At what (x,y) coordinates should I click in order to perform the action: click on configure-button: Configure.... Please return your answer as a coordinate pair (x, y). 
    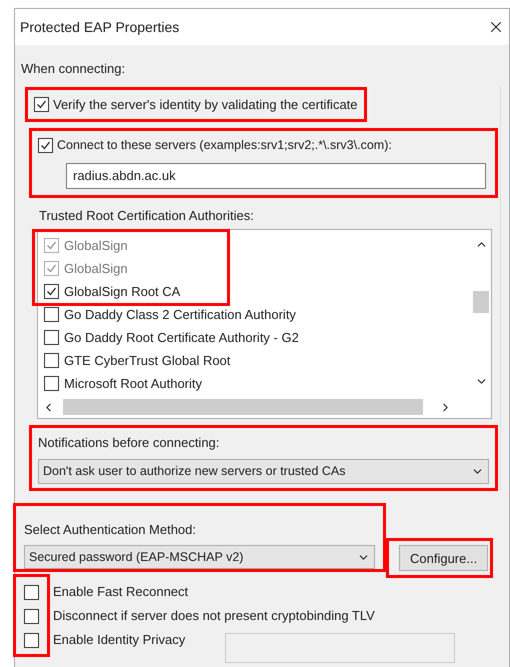
    Looking at the image, I should click on (443, 558).